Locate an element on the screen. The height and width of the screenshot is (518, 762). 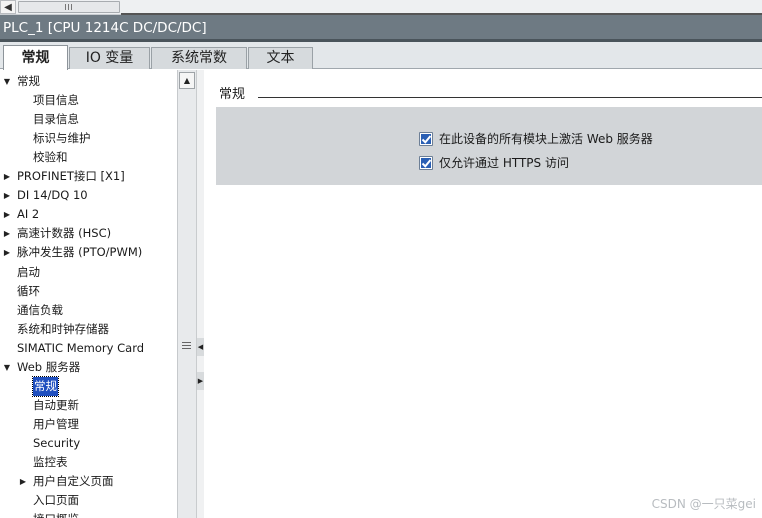
tree-item-label: AI 2 is located at coordinates (28, 214).